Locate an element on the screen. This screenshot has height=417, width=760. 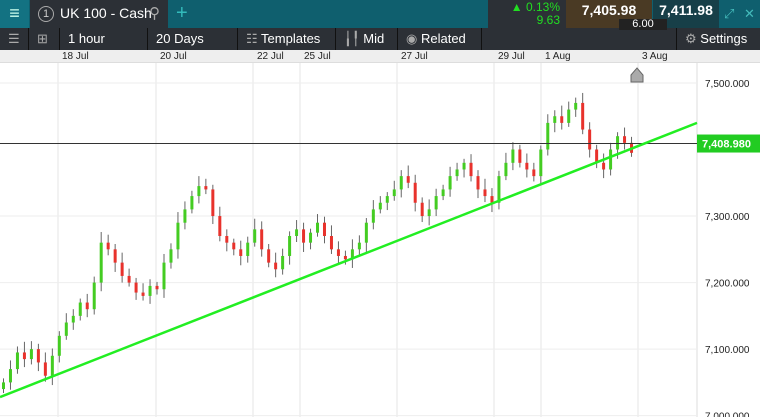
date-tick: 22 Jul is located at coordinates (270, 56).